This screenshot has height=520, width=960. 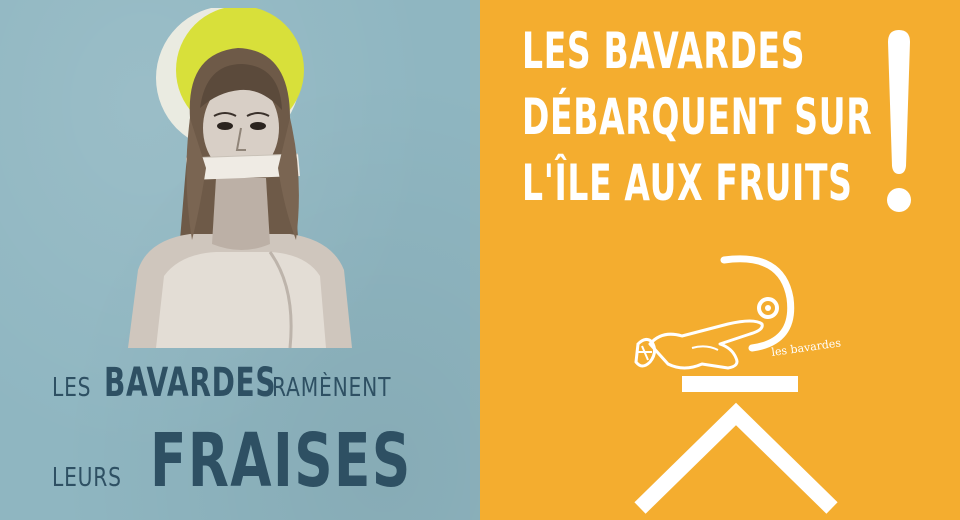 What do you see at coordinates (72, 388) in the screenshot?
I see `slogan-word-les: LES` at bounding box center [72, 388].